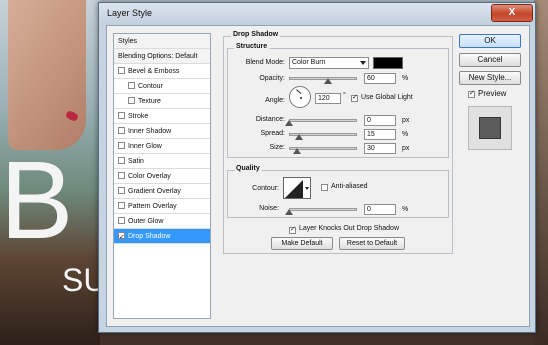  I want to click on distance-slider, so click(323, 120).